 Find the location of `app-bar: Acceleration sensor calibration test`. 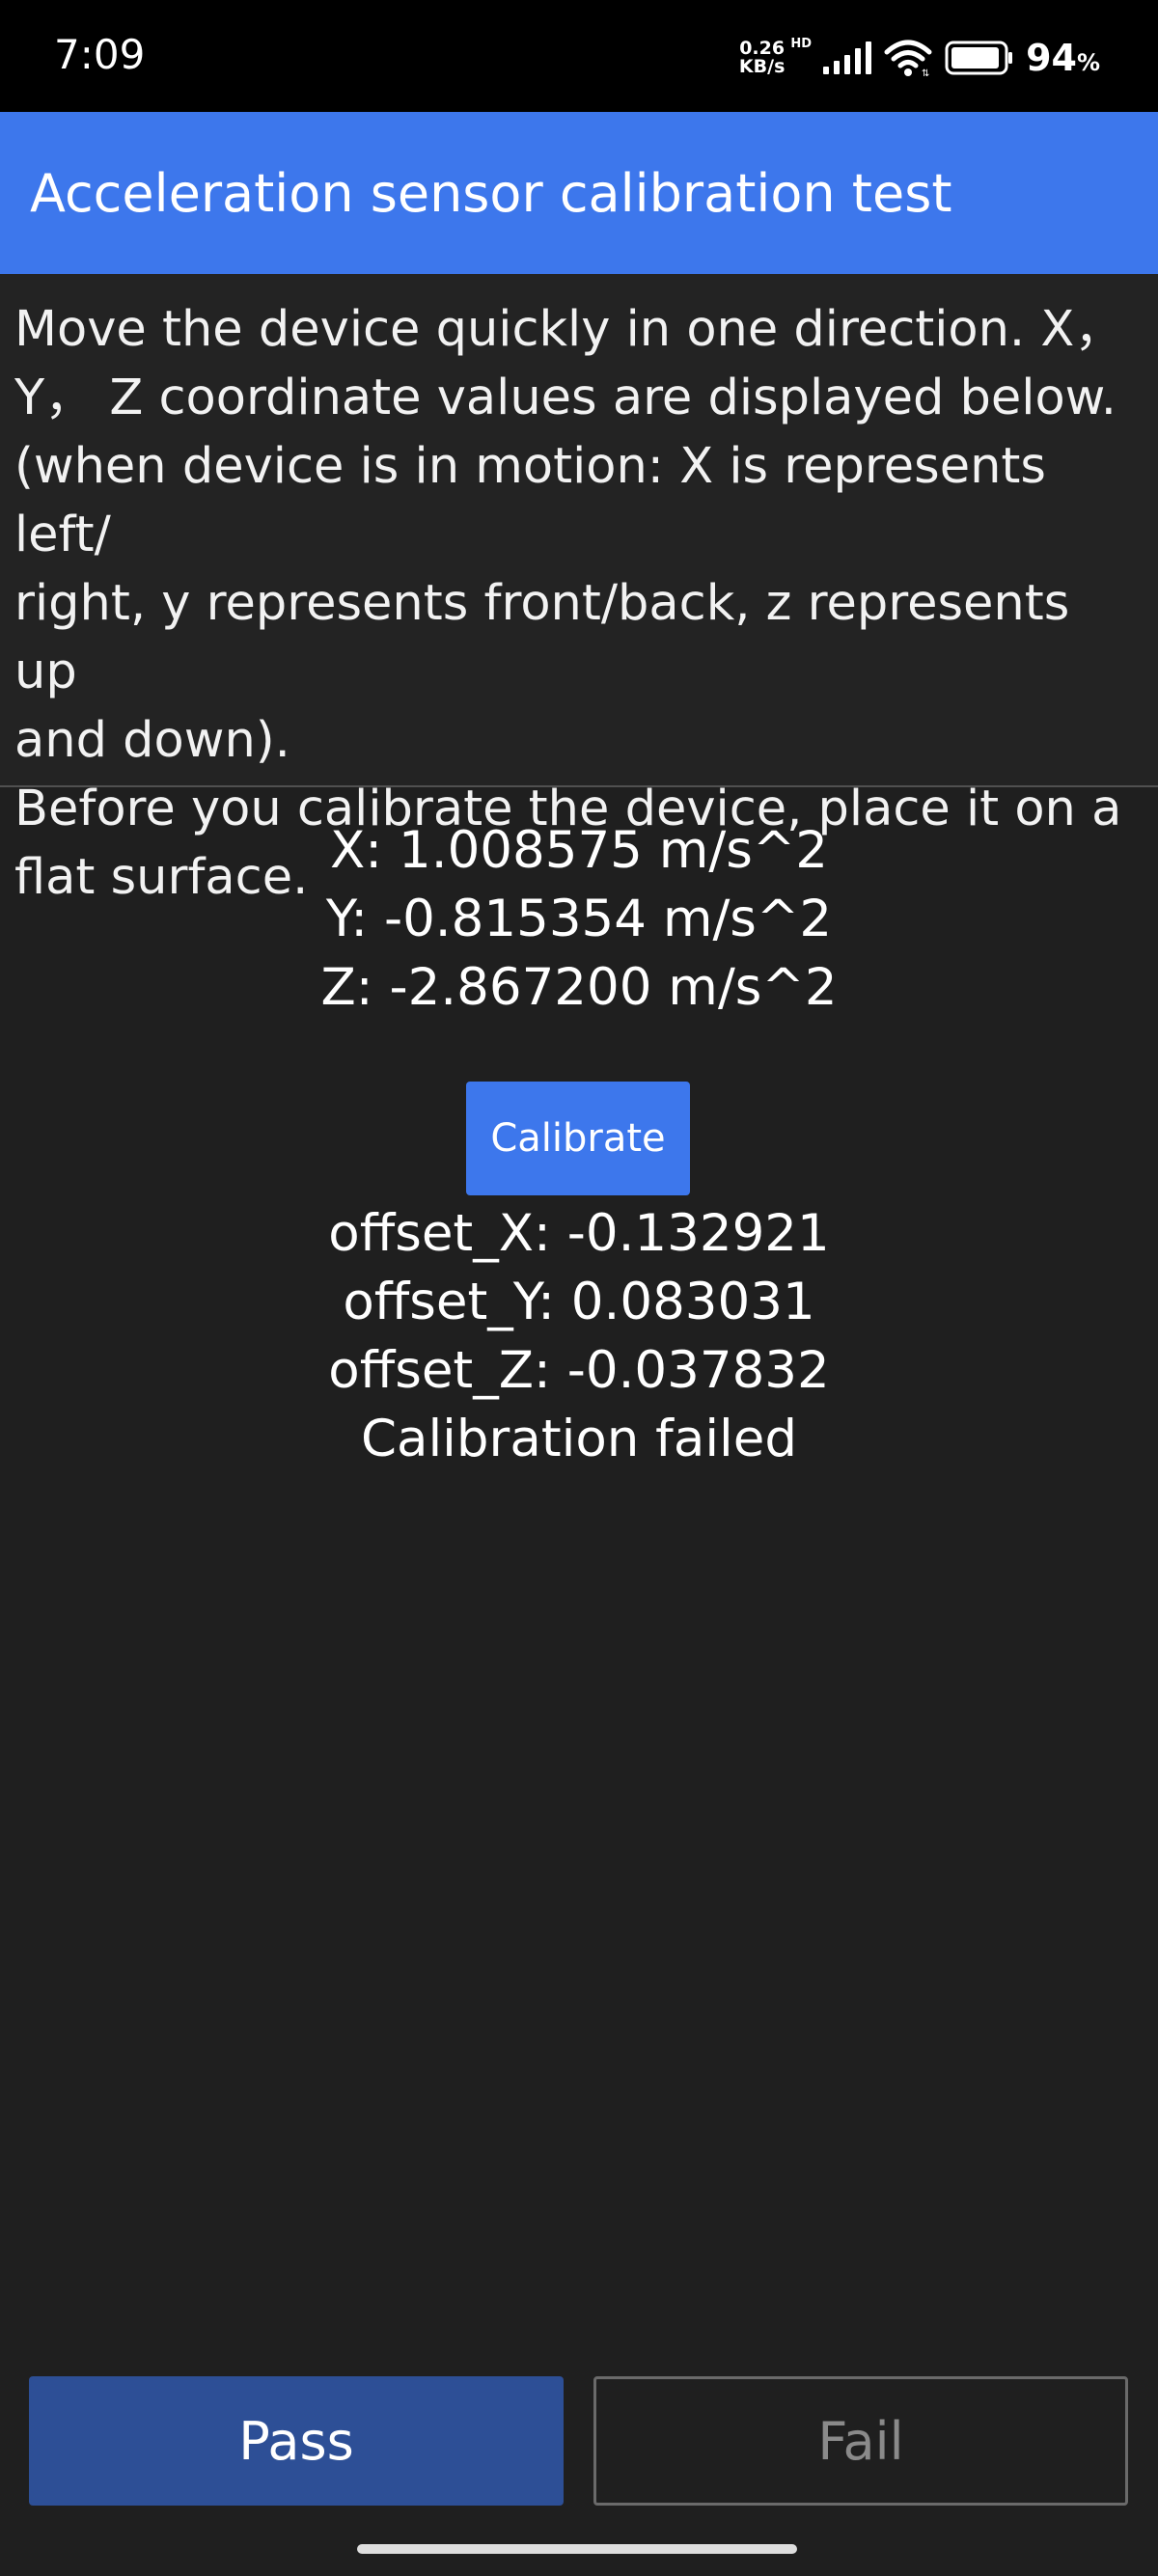

app-bar: Acceleration sensor calibration test is located at coordinates (579, 193).